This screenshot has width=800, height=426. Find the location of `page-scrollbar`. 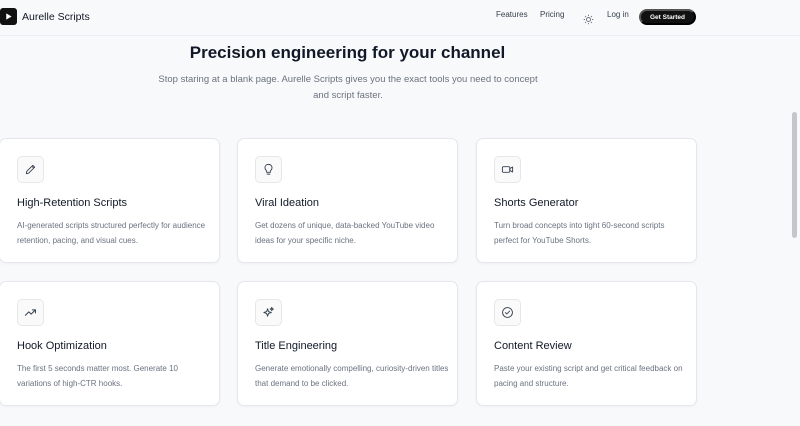

page-scrollbar is located at coordinates (794, 175).